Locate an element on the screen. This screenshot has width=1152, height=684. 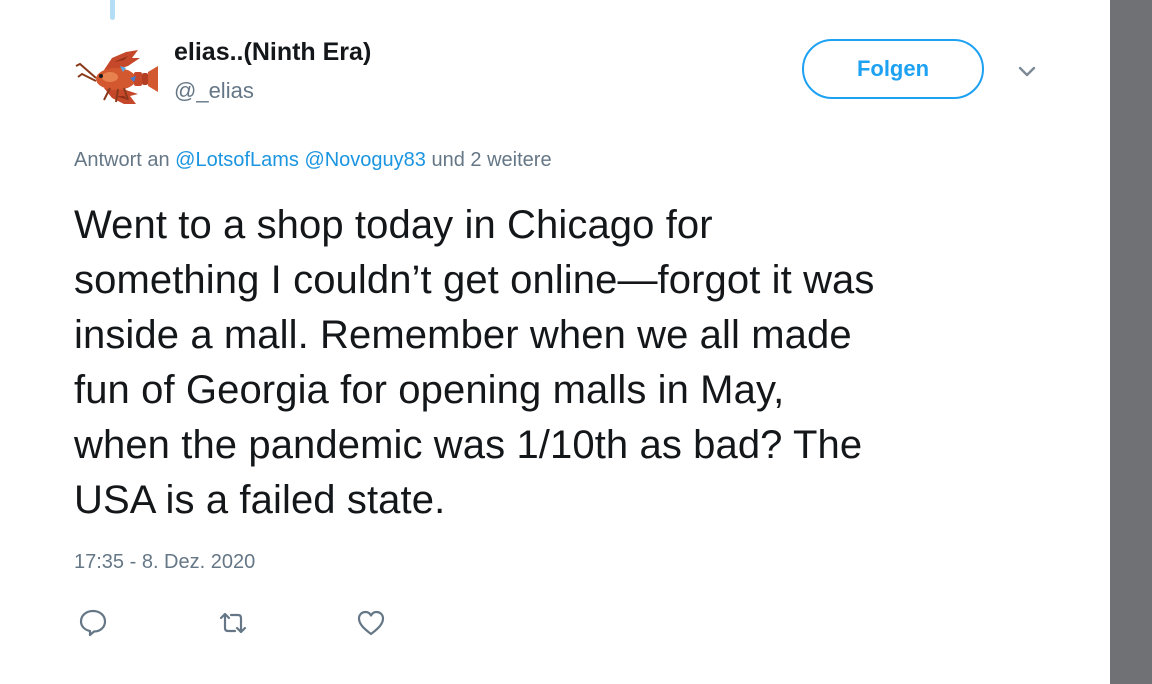
reply-suffix: und 2 weitere is located at coordinates (491, 160).